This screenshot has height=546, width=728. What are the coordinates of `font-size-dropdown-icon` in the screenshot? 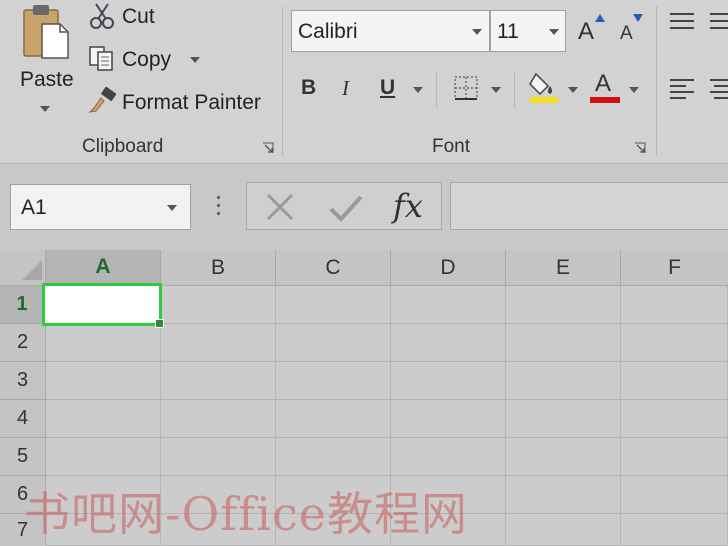 It's located at (554, 32).